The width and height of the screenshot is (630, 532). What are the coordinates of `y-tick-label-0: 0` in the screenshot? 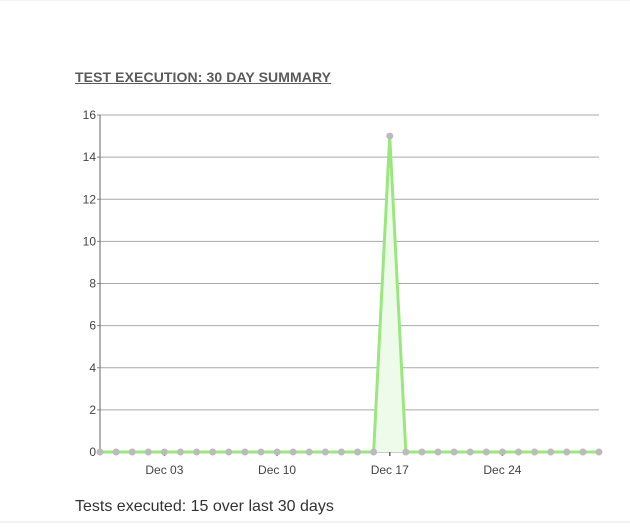 It's located at (92, 452).